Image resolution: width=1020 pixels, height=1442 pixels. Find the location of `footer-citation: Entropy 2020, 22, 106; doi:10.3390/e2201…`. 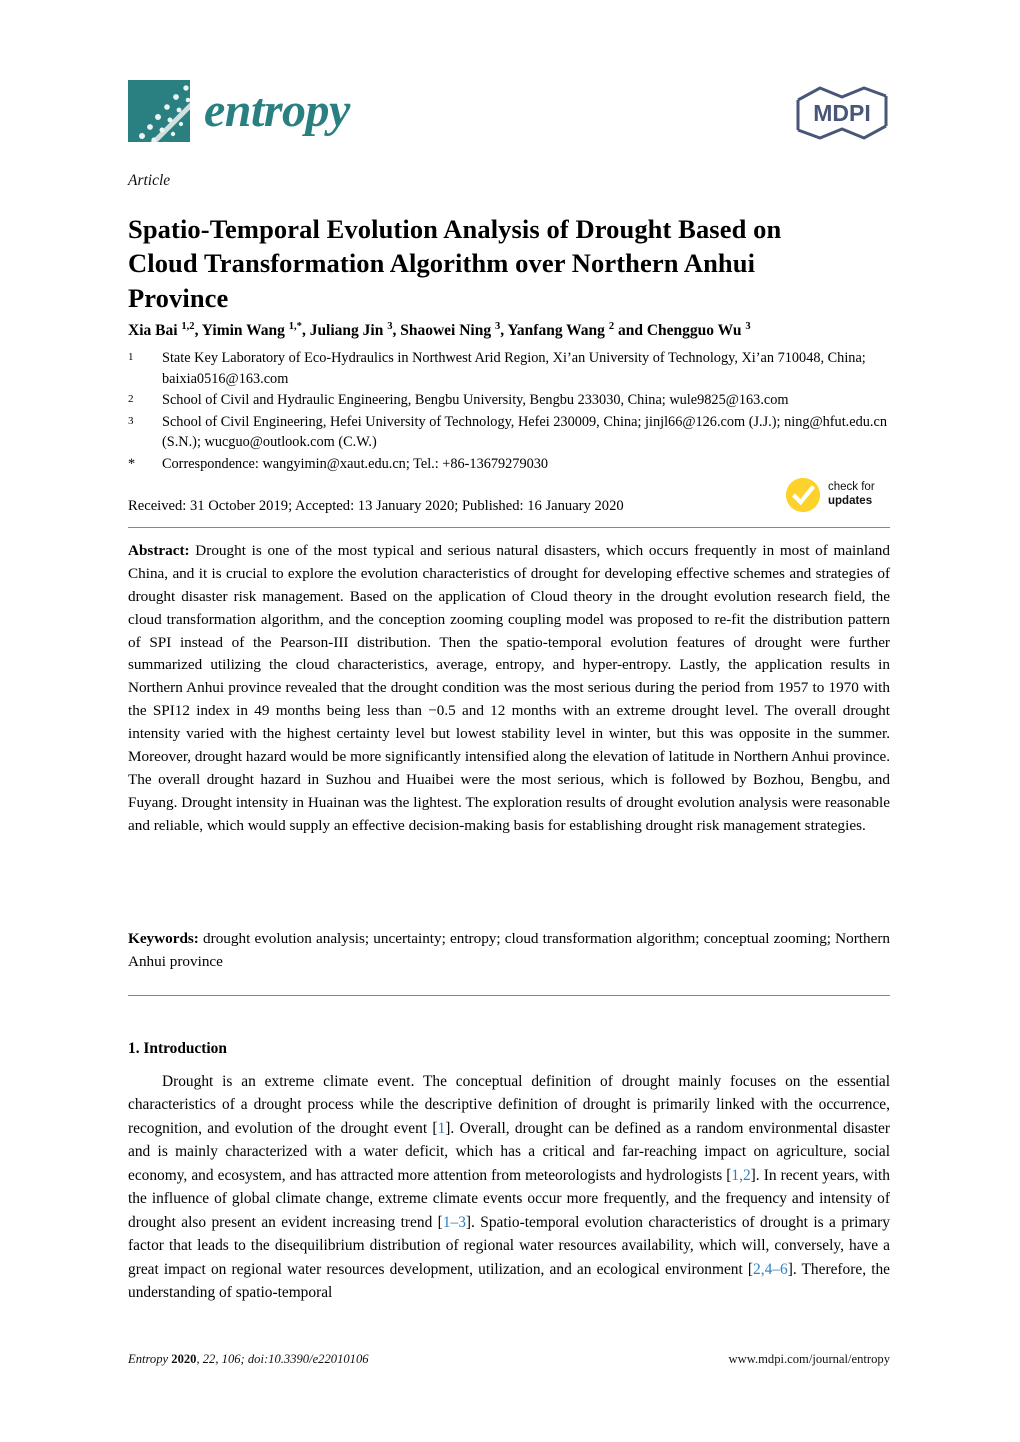

footer-citation: Entropy 2020, 22, 106; doi:10.3390/e2201… is located at coordinates (248, 1359).